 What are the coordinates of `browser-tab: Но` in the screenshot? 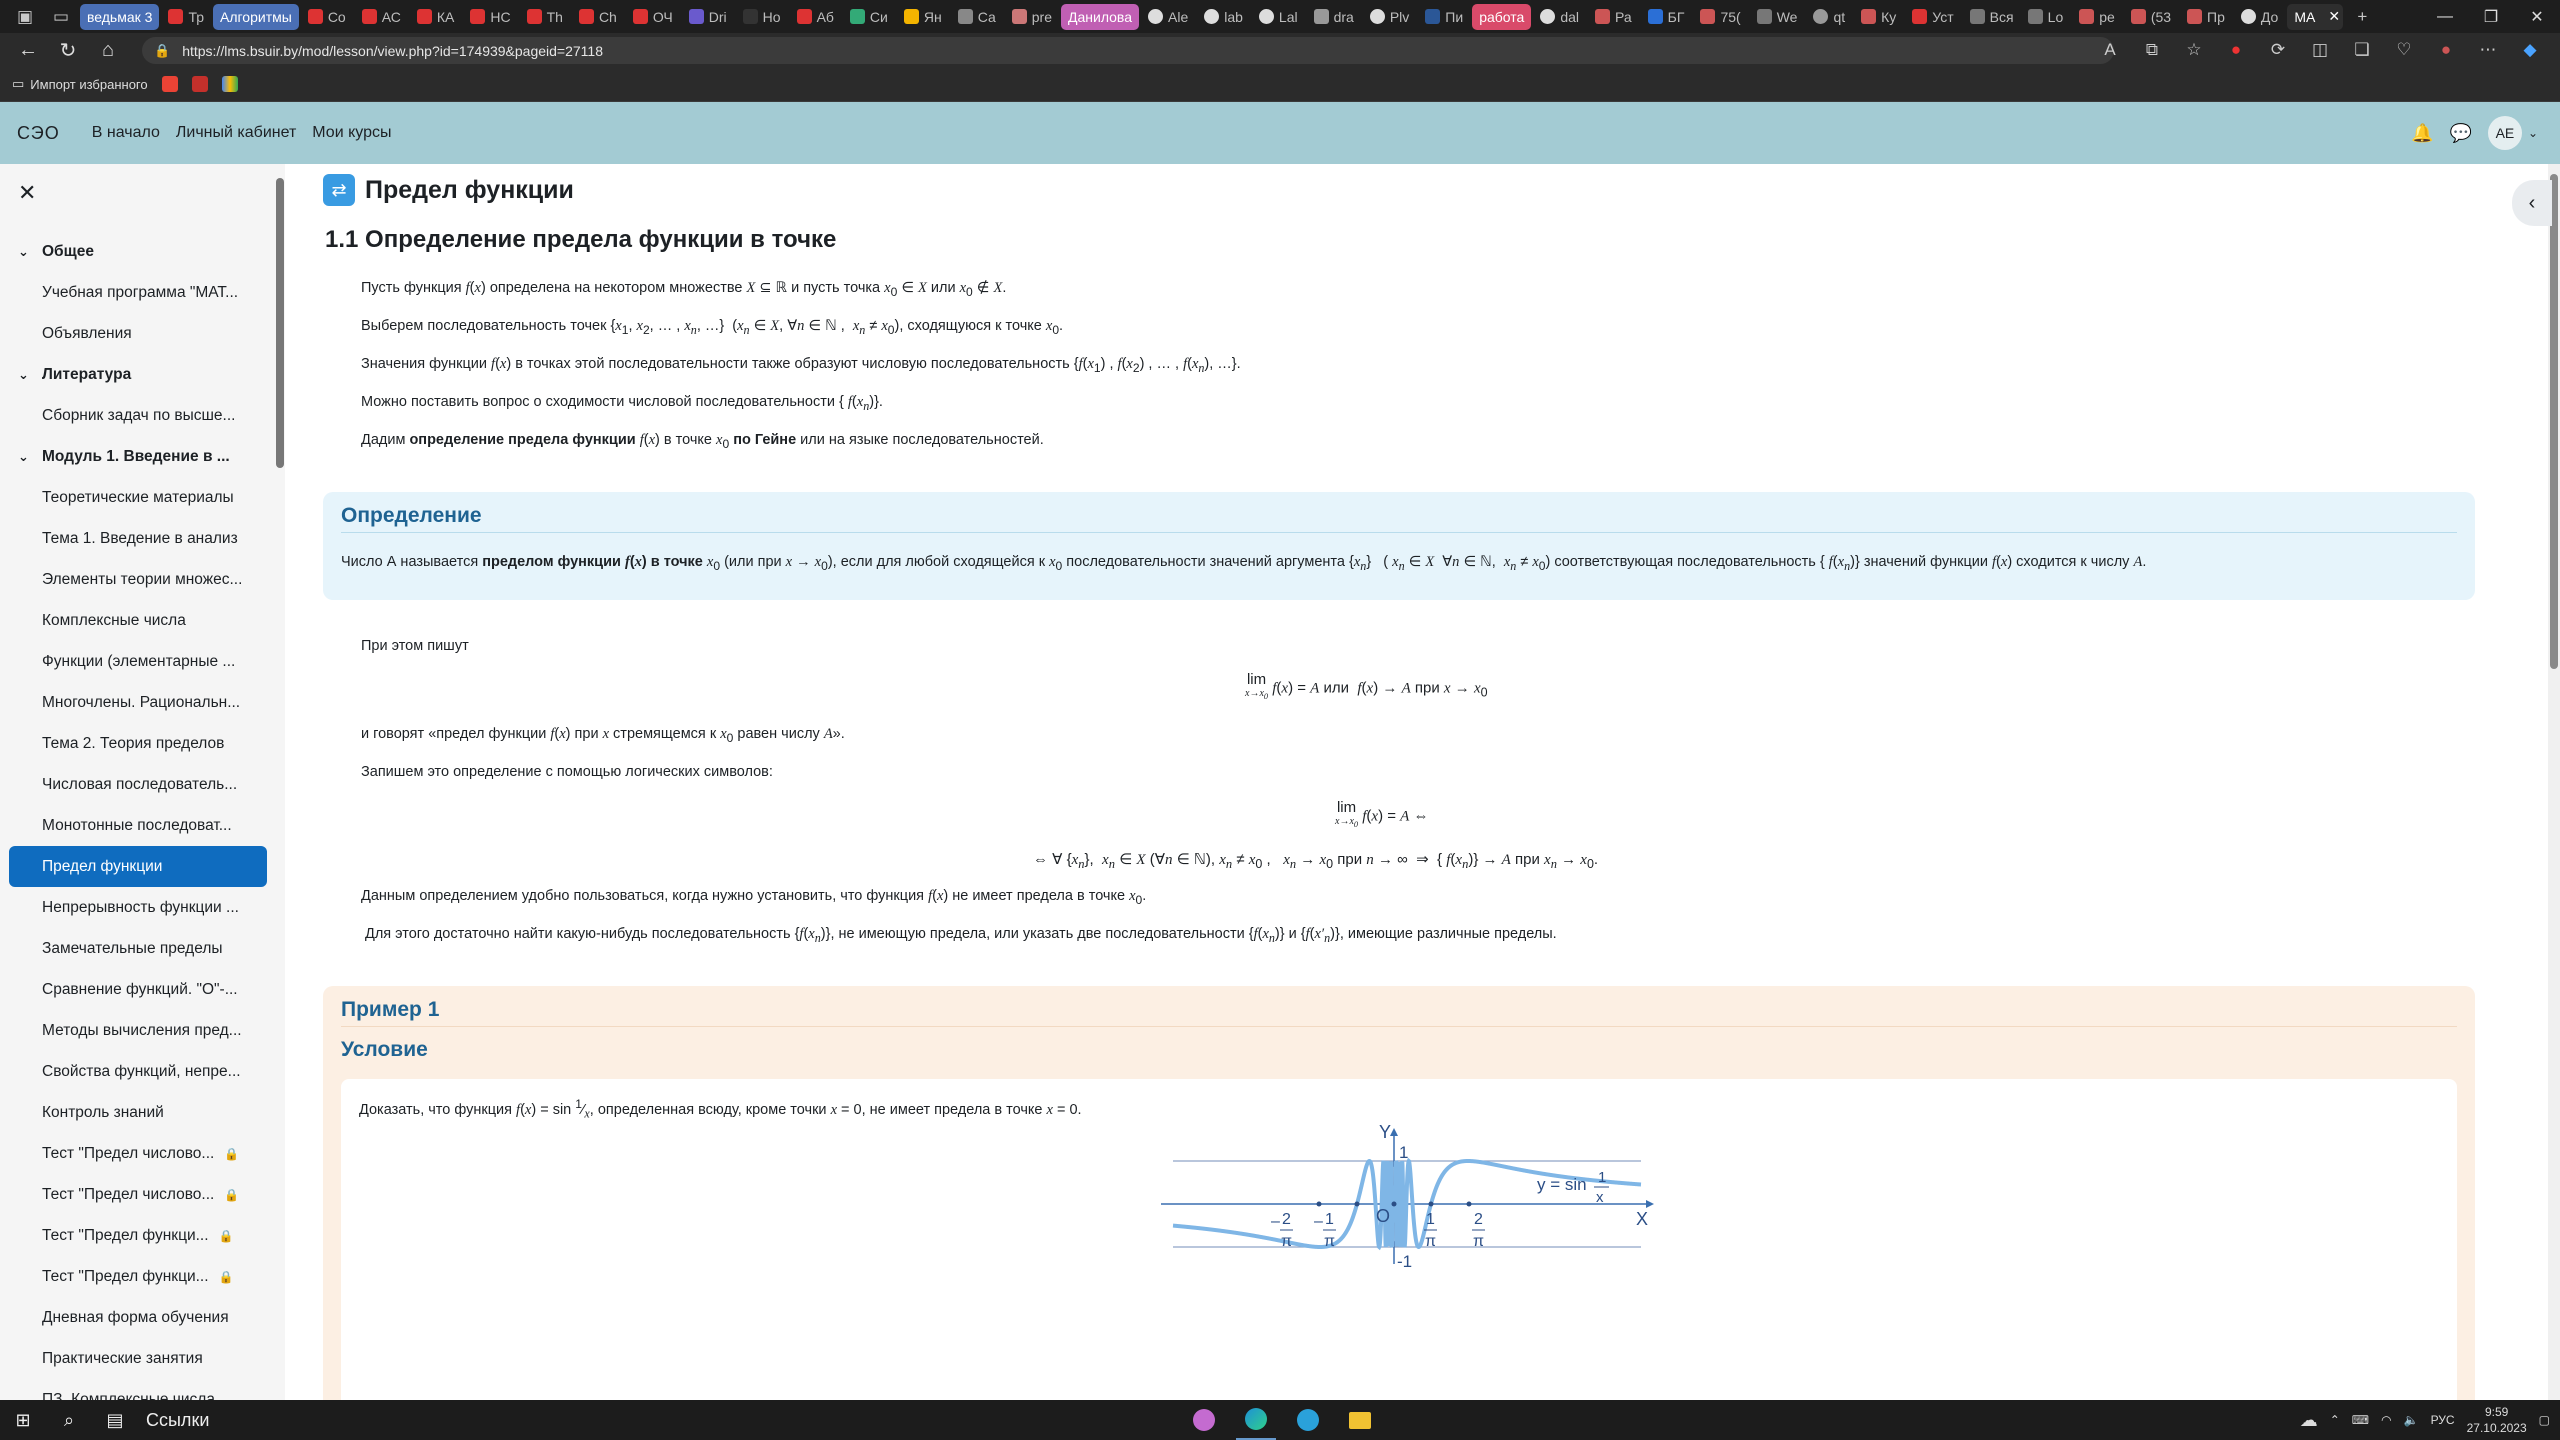 It's located at (762, 17).